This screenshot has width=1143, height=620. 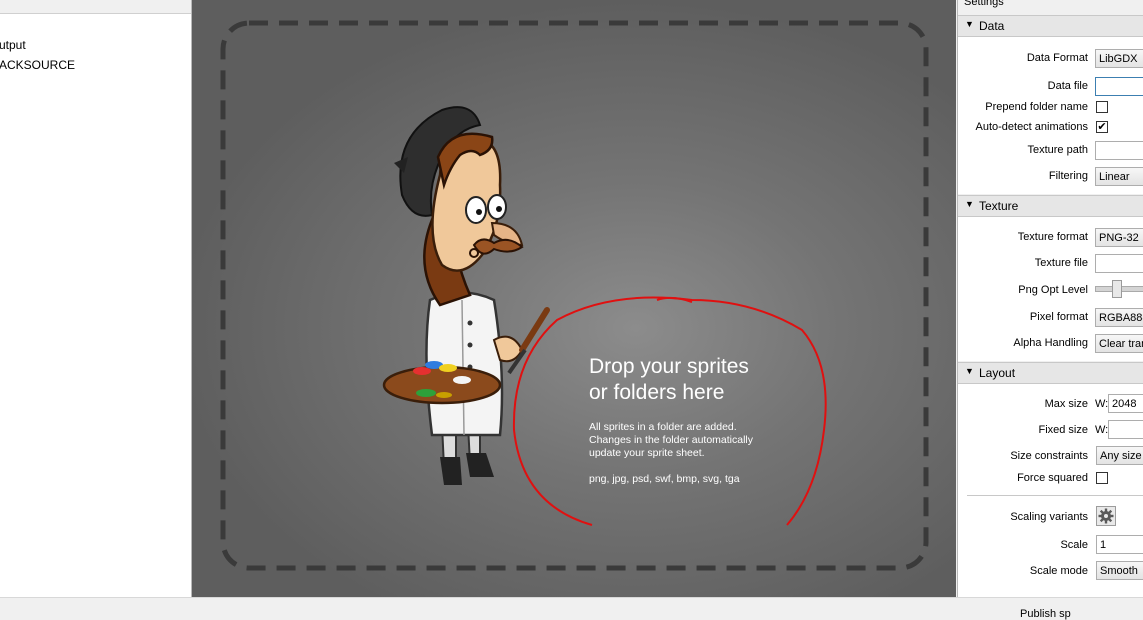 I want to click on scale-mode-label: Scale mode, so click(x=1058, y=571).